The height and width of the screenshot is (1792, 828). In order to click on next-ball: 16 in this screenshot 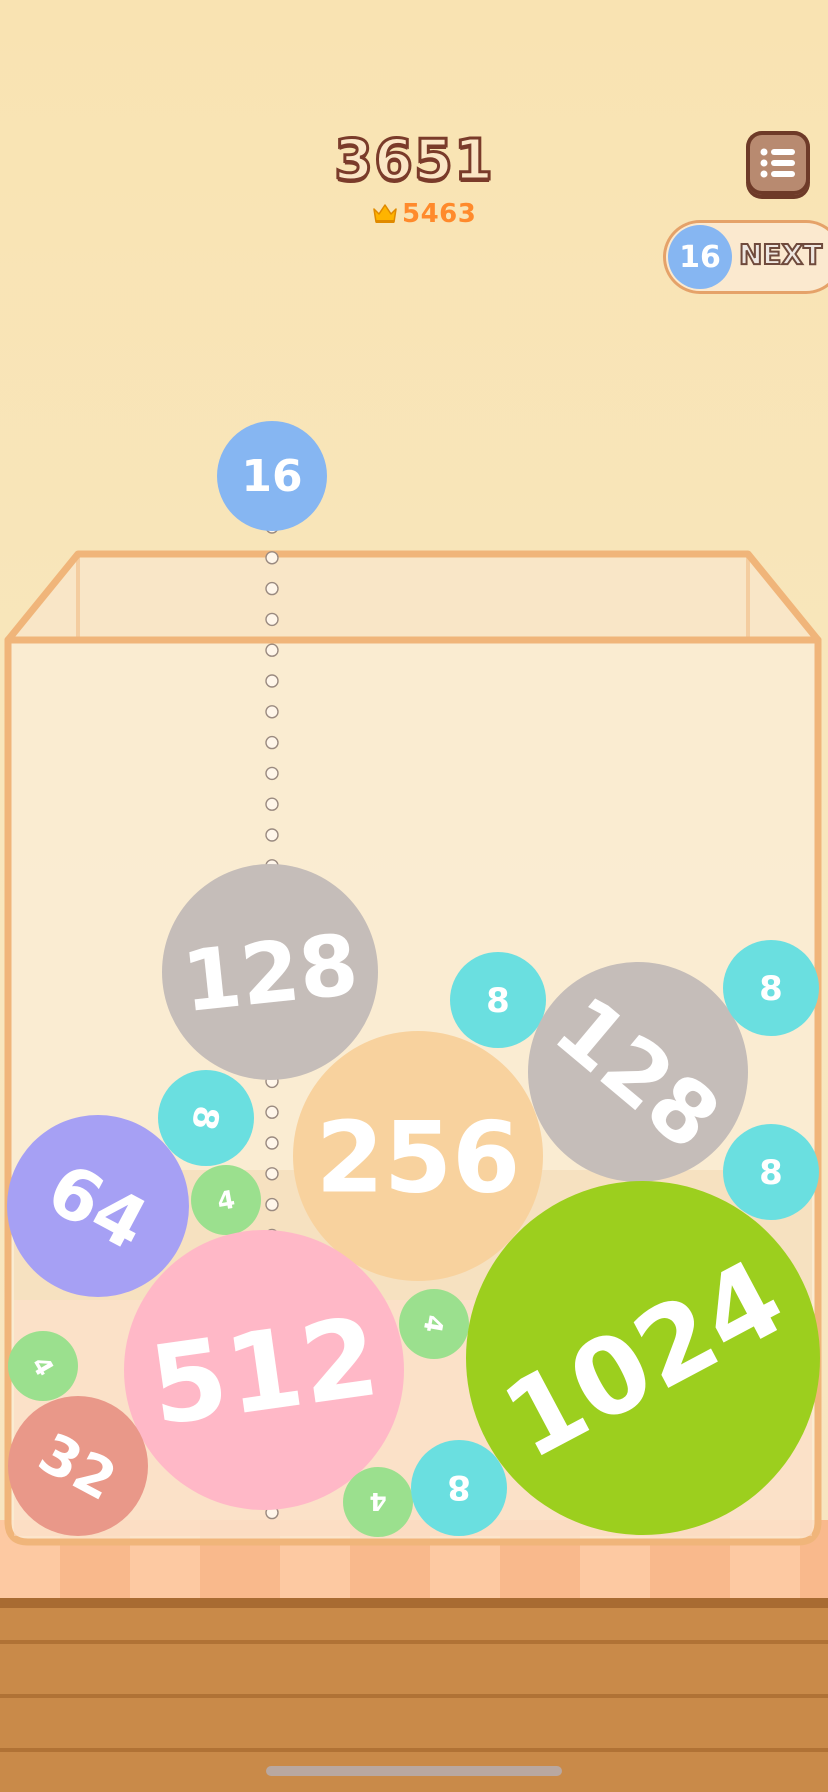, I will do `click(700, 257)`.